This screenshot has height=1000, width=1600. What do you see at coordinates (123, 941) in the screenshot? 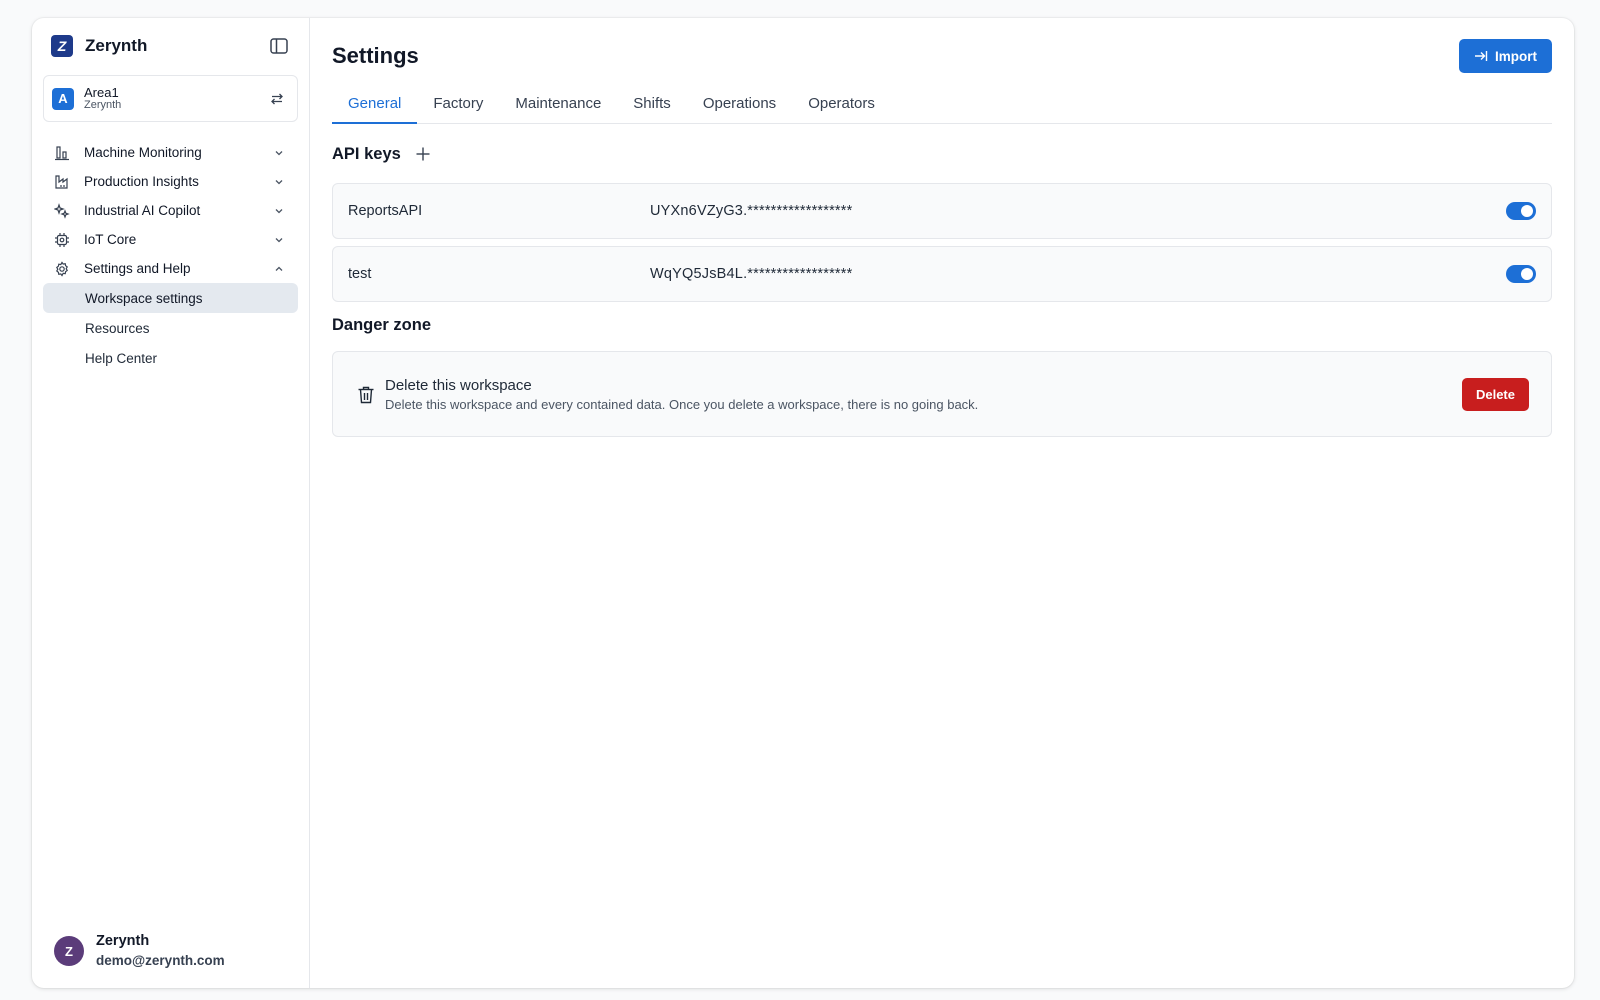
I see `user-name: Zerynth` at bounding box center [123, 941].